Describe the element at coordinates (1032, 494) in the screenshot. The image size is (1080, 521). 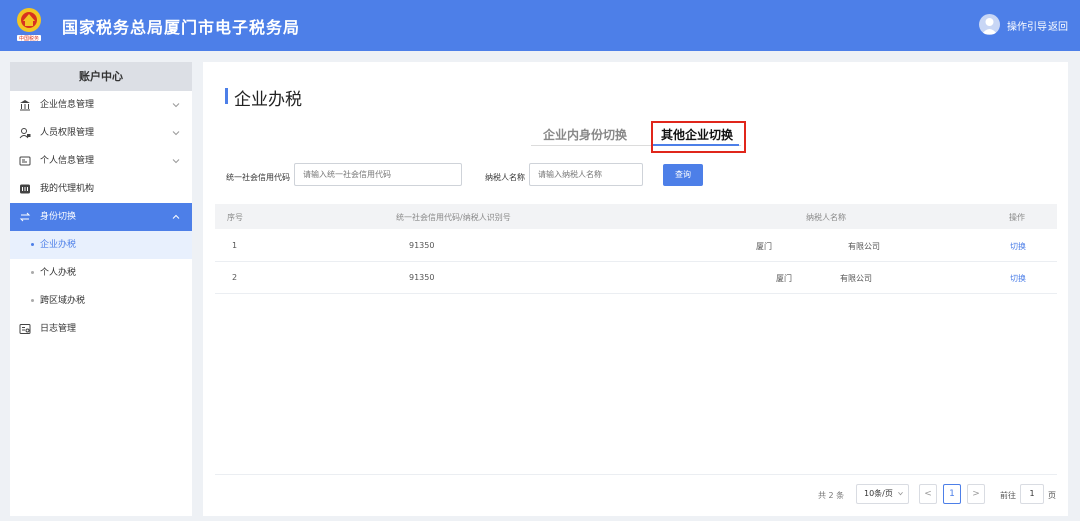
I see `goto-page-input: 1` at that location.